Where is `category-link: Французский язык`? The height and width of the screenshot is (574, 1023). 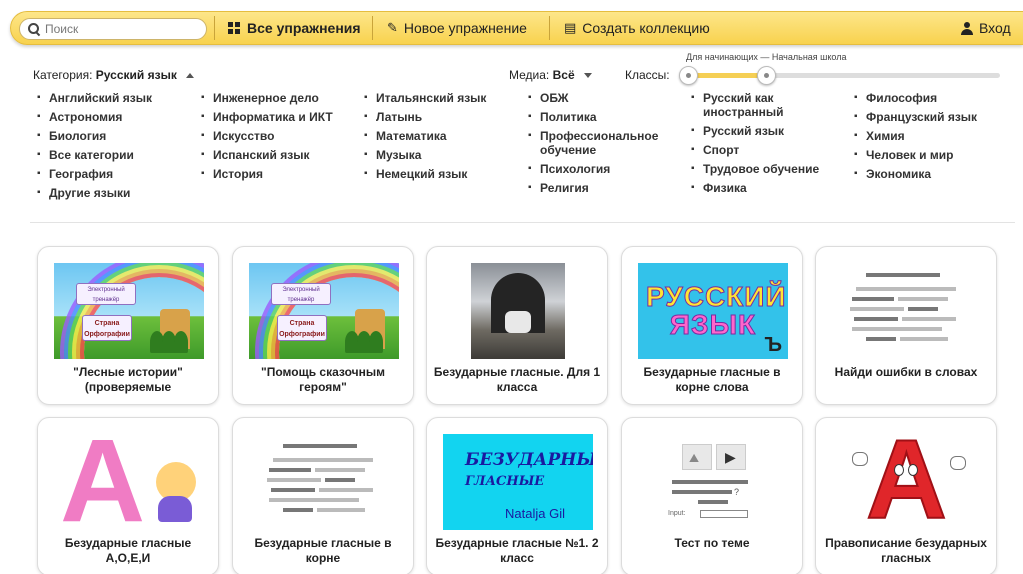
category-link: Французский язык is located at coordinates (934, 117).